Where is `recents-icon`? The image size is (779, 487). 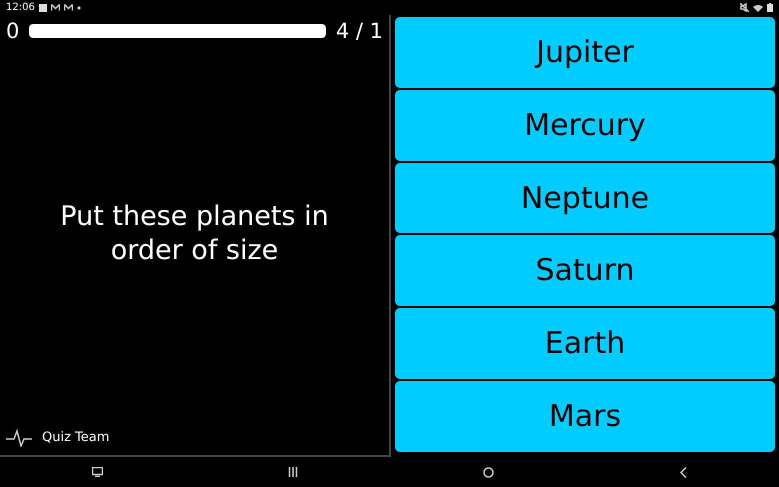
recents-icon is located at coordinates (293, 472).